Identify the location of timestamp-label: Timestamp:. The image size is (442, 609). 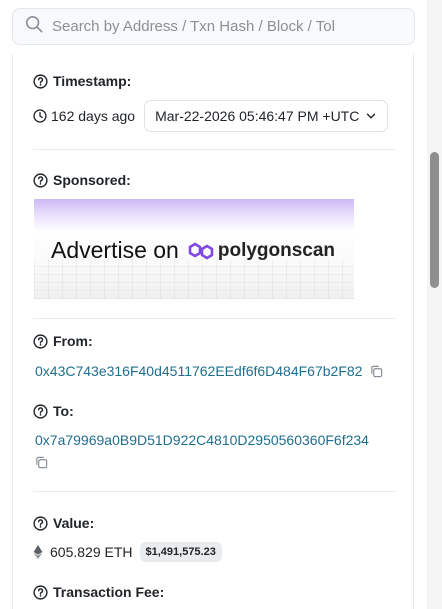
(82, 81).